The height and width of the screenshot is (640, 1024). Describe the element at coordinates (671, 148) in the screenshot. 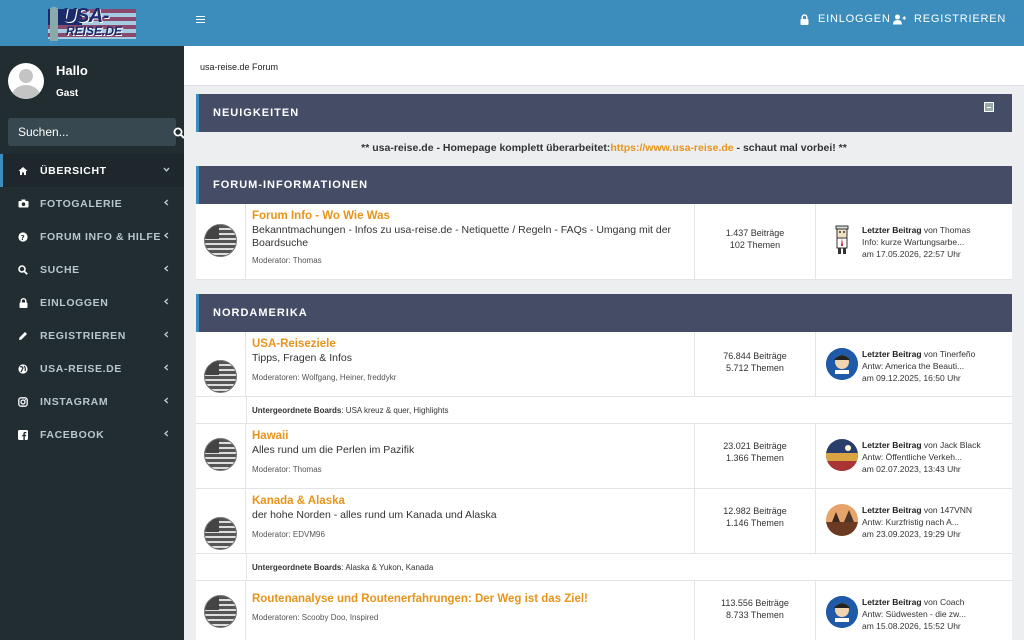

I see `news-link: https://www.usa-reise.de` at that location.